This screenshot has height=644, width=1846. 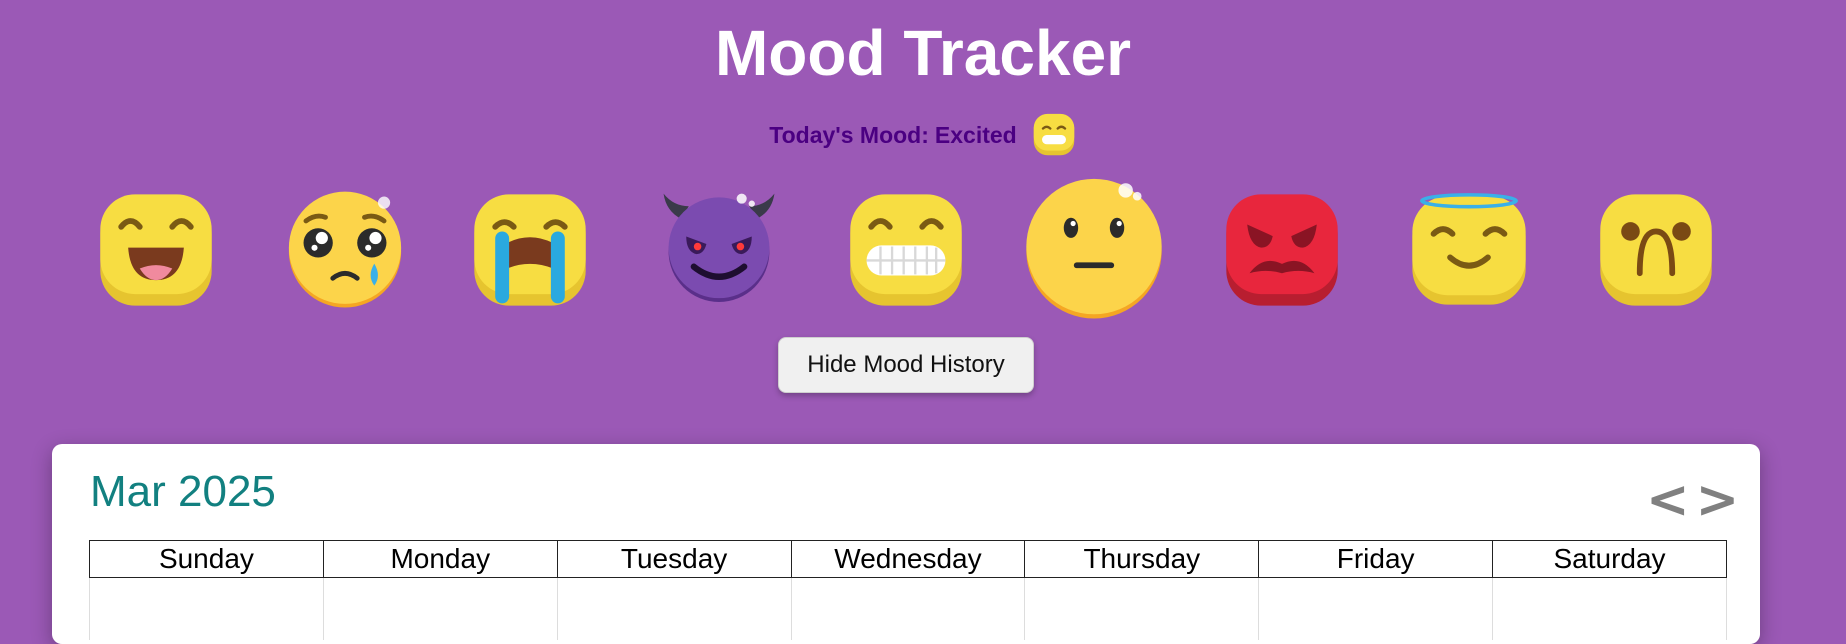 What do you see at coordinates (530, 250) in the screenshot?
I see `crying-emoji-icon` at bounding box center [530, 250].